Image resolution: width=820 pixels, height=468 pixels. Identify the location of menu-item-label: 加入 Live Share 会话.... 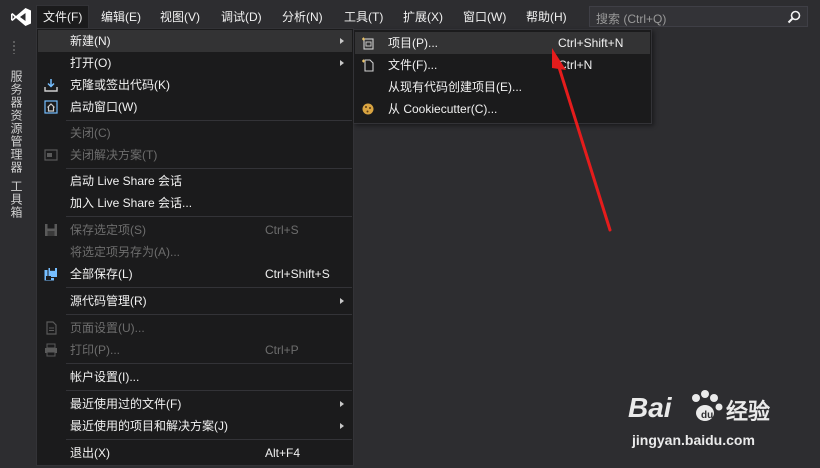
(131, 203).